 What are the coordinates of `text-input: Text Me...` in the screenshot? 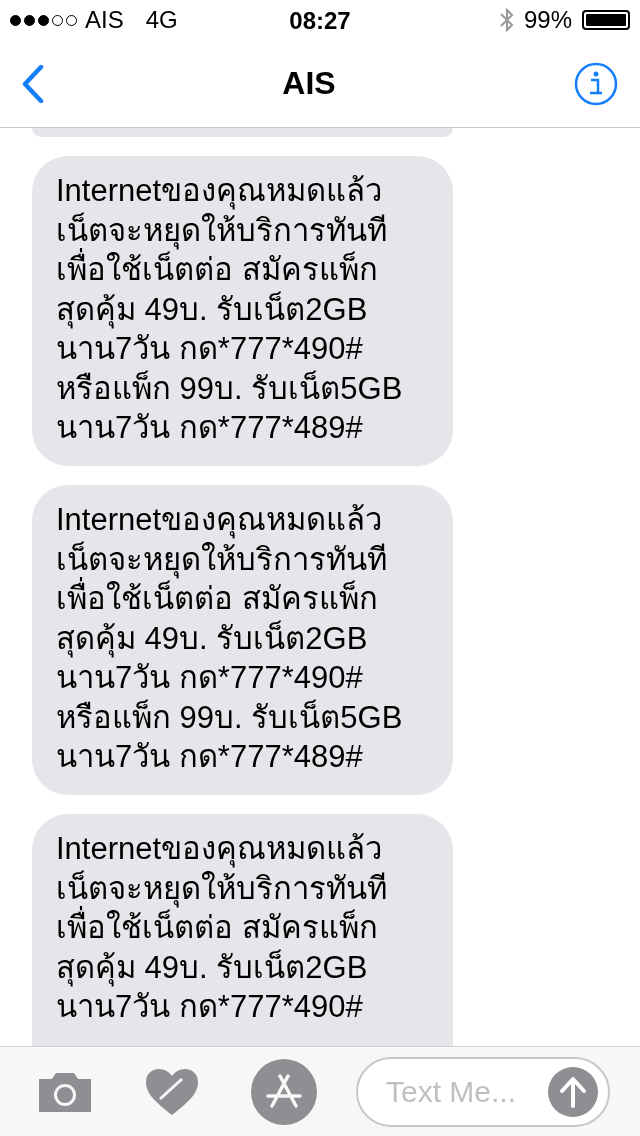 It's located at (466, 1091).